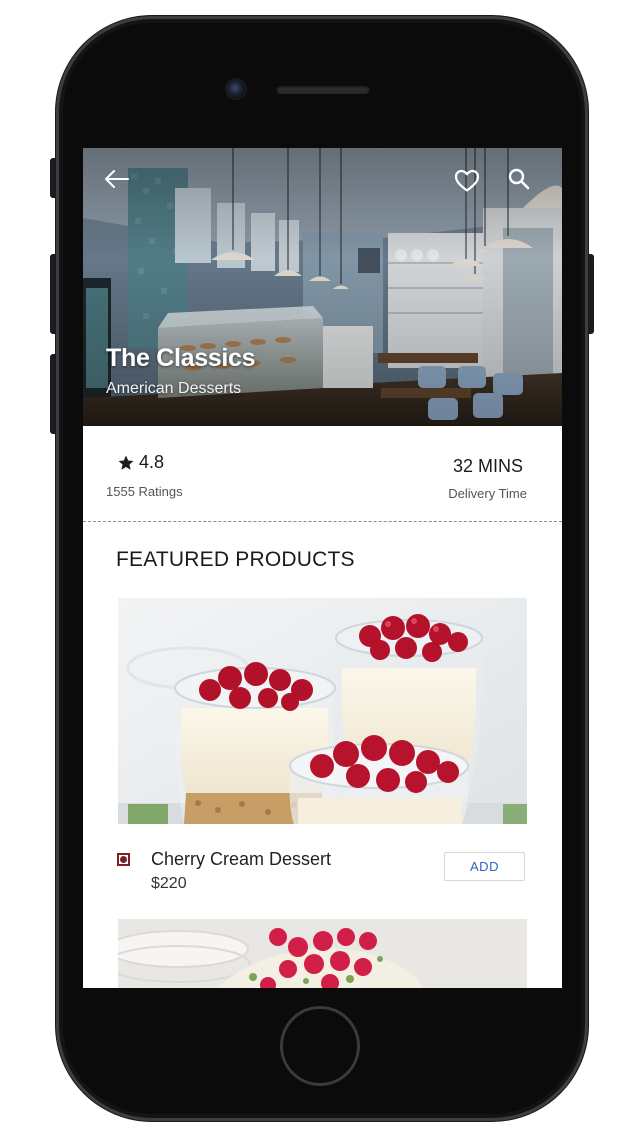 This screenshot has height=1137, width=640. What do you see at coordinates (320, 1046) in the screenshot?
I see `home-button` at bounding box center [320, 1046].